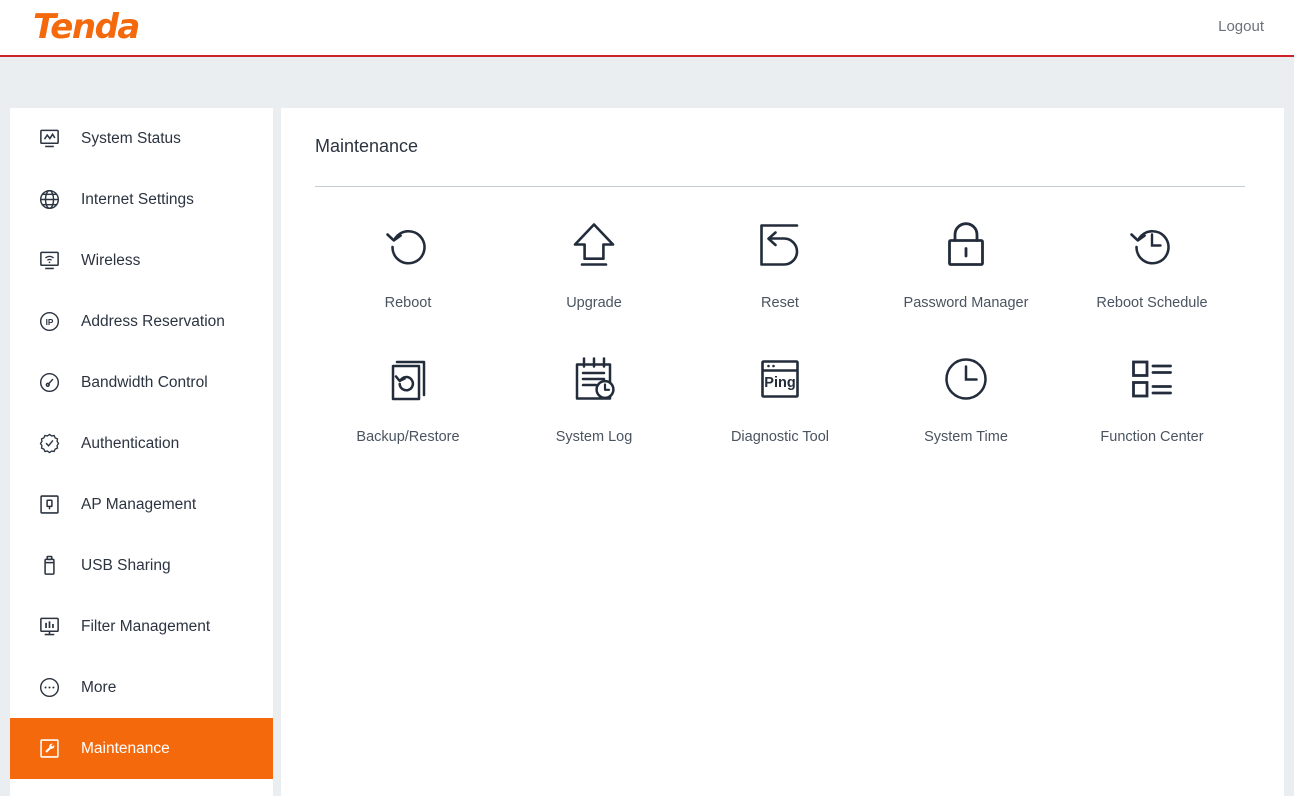 Image resolution: width=1294 pixels, height=796 pixels. I want to click on gauge-icon, so click(49, 382).